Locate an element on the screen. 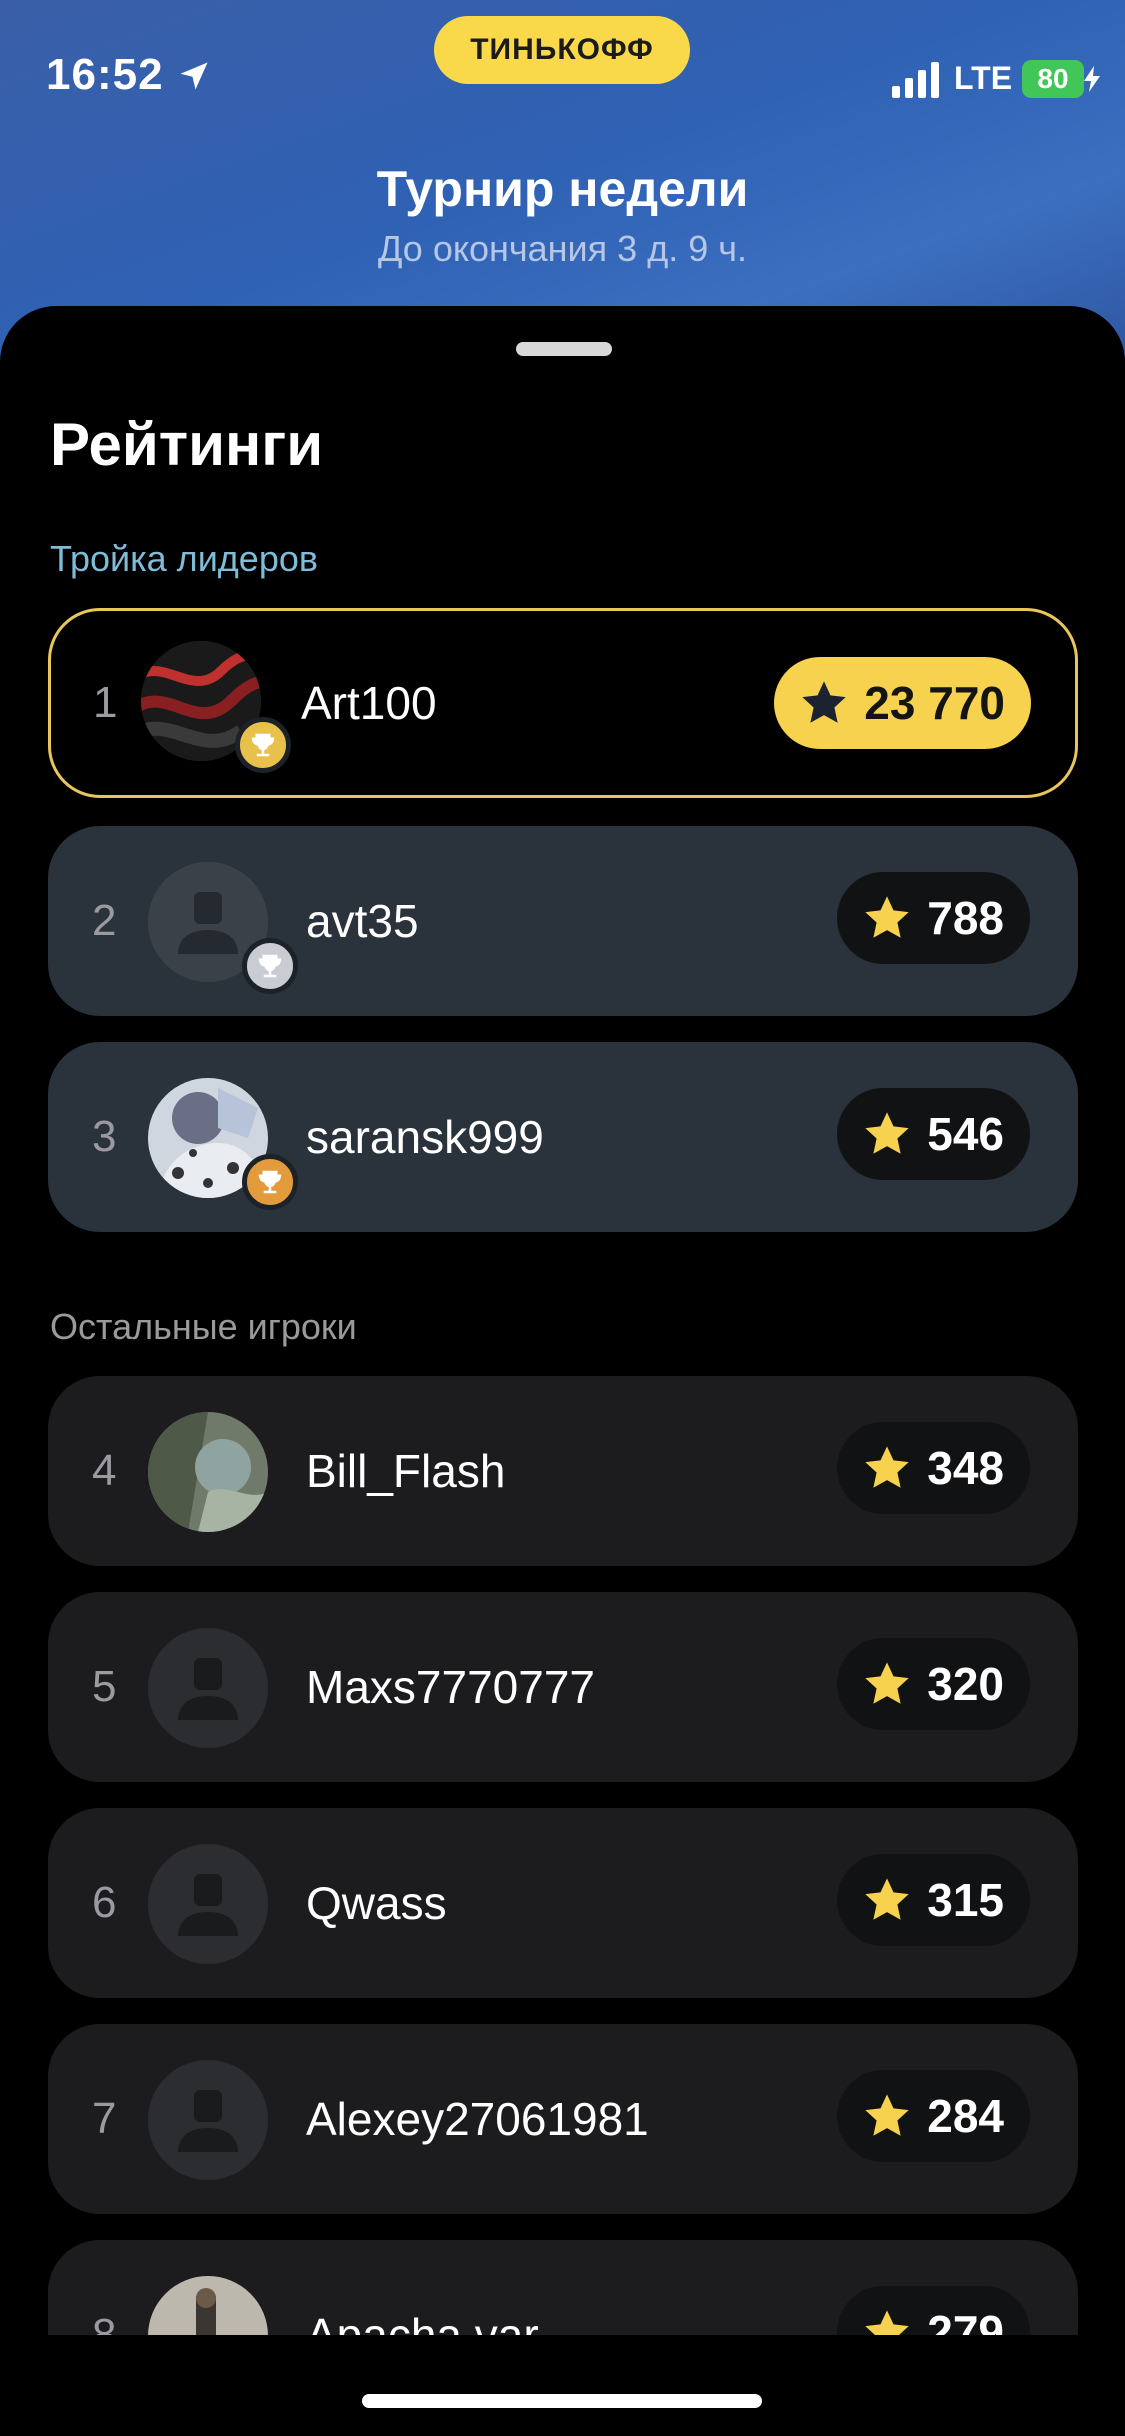 The height and width of the screenshot is (2436, 1125). rank-number: 5 is located at coordinates (104, 1686).